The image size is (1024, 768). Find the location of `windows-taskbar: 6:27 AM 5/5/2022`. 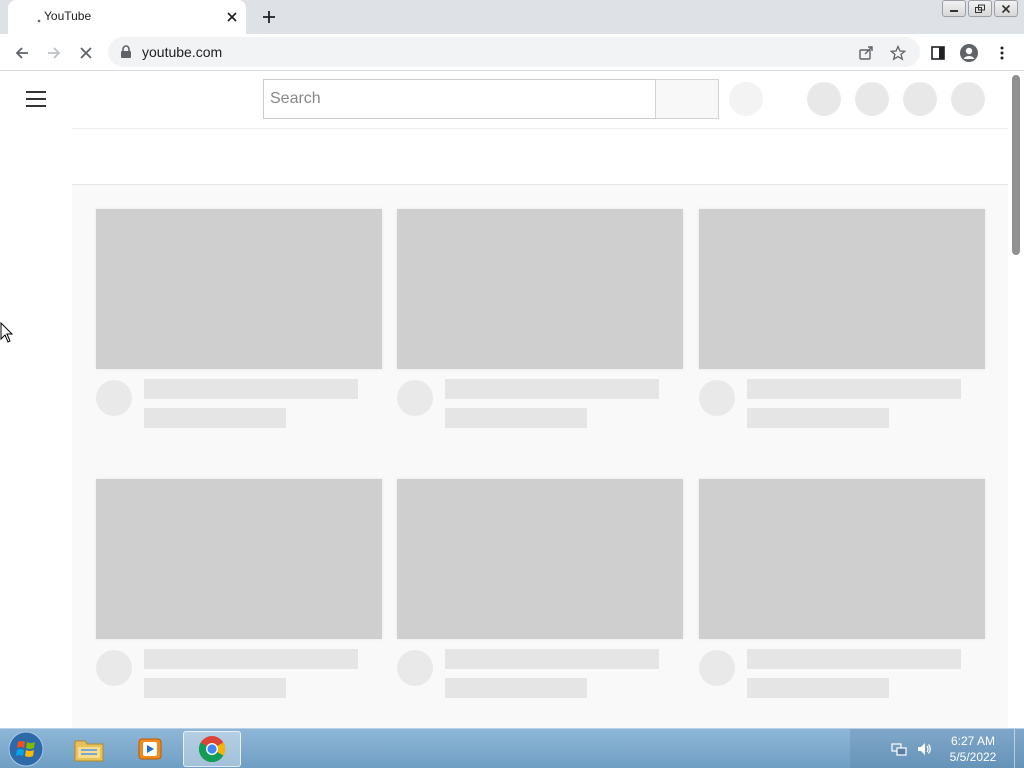

windows-taskbar: 6:27 AM 5/5/2022 is located at coordinates (512, 748).